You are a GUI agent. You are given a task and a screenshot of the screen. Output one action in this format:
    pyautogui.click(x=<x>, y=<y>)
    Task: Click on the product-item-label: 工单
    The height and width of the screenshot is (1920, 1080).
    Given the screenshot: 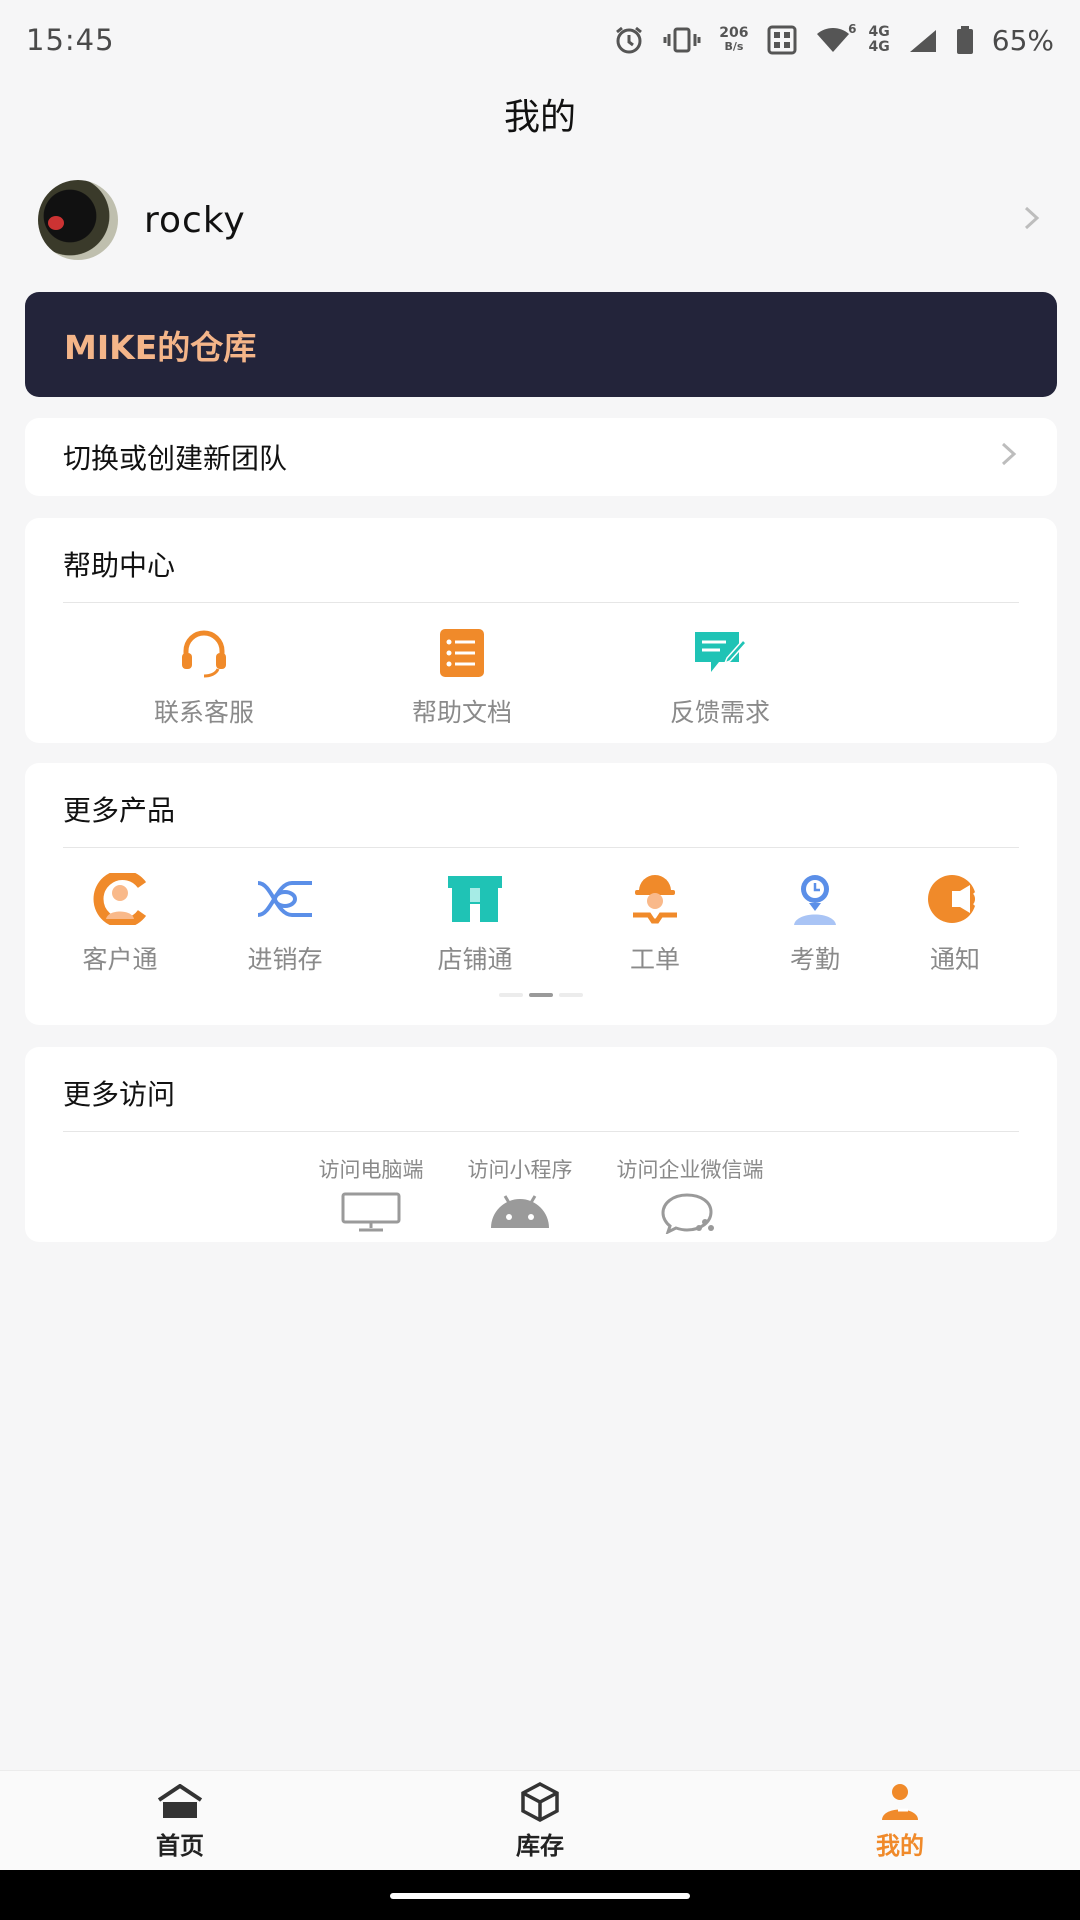 What is the action you would take?
    pyautogui.click(x=654, y=959)
    